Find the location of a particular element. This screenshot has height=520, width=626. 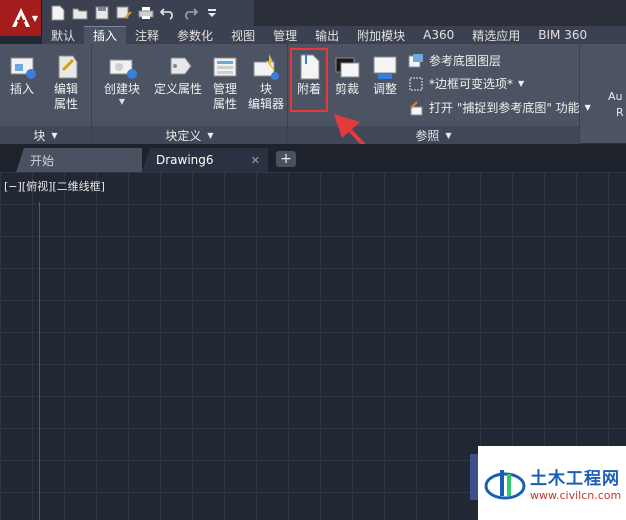

undo-icon is located at coordinates (168, 13).